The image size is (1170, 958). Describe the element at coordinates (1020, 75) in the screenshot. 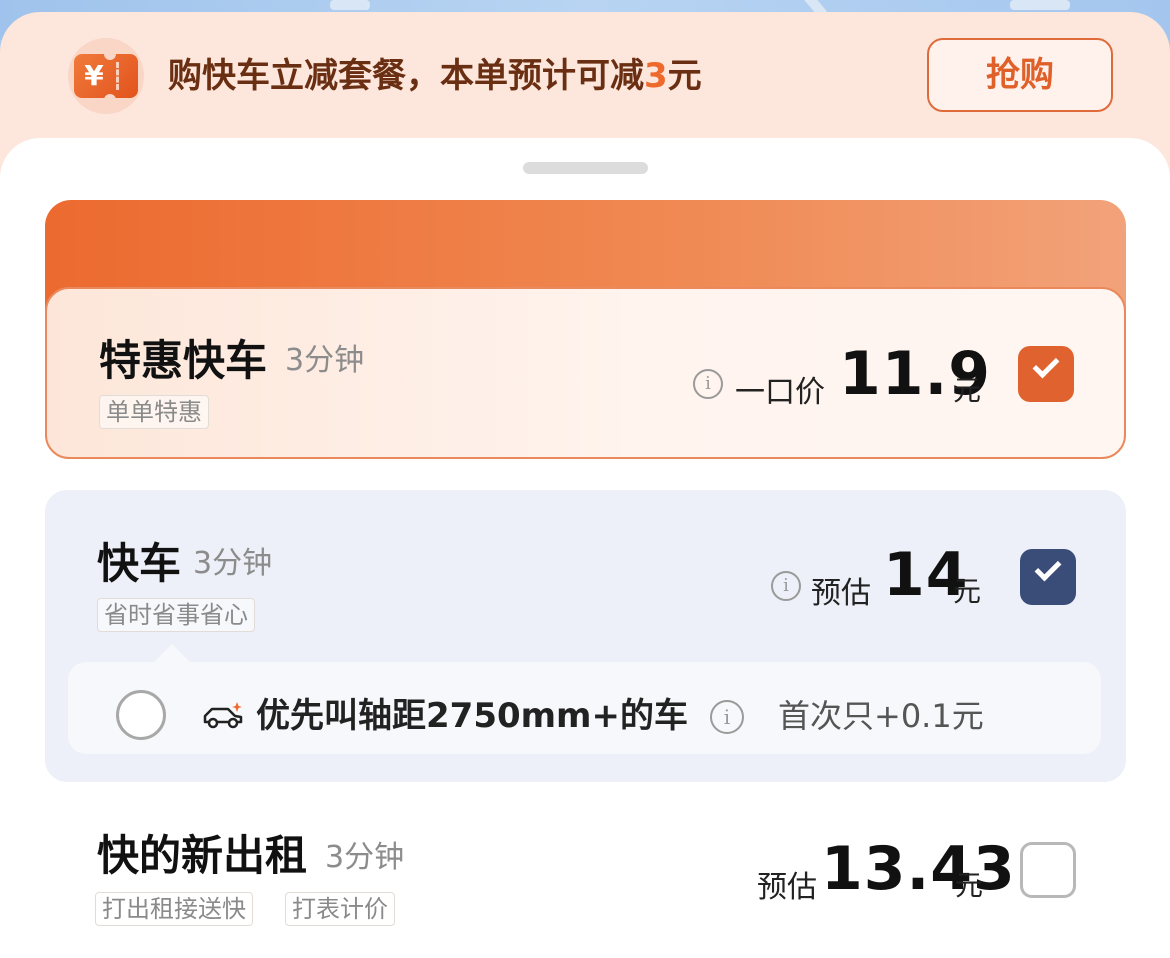

I see `buy-button: 抢购` at that location.